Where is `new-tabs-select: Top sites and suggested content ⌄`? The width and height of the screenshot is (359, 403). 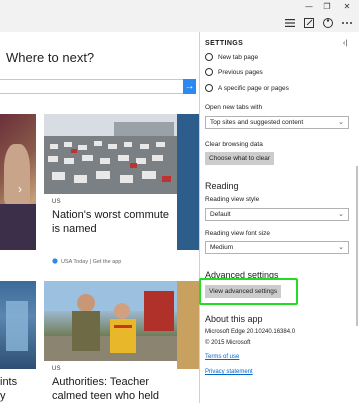 new-tabs-select: Top sites and suggested content ⌄ is located at coordinates (277, 122).